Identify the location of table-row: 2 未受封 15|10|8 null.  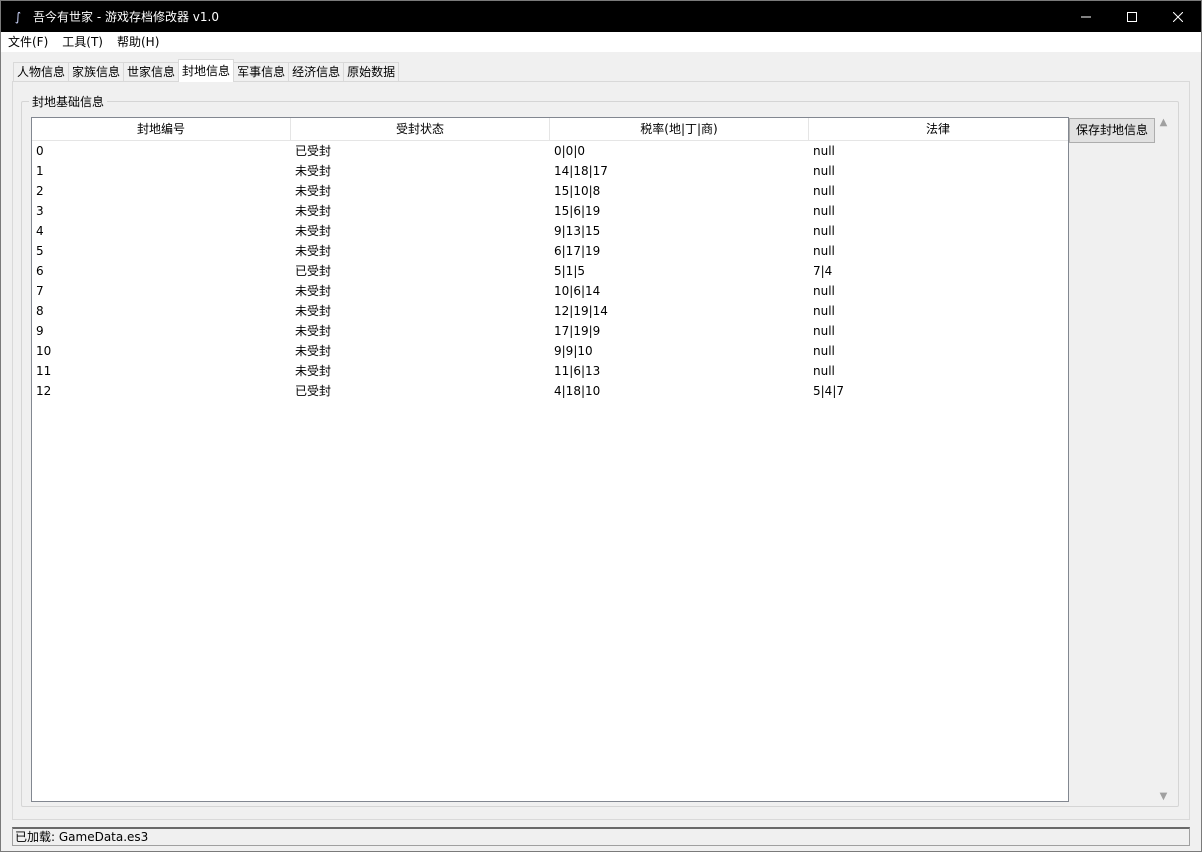
(550, 191).